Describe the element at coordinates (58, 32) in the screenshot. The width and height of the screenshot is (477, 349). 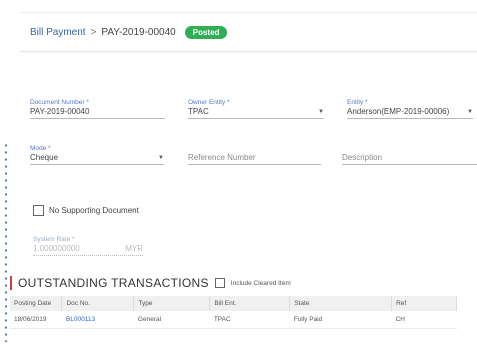
I see `breadcrumb-parent-link: Bill Payment` at that location.